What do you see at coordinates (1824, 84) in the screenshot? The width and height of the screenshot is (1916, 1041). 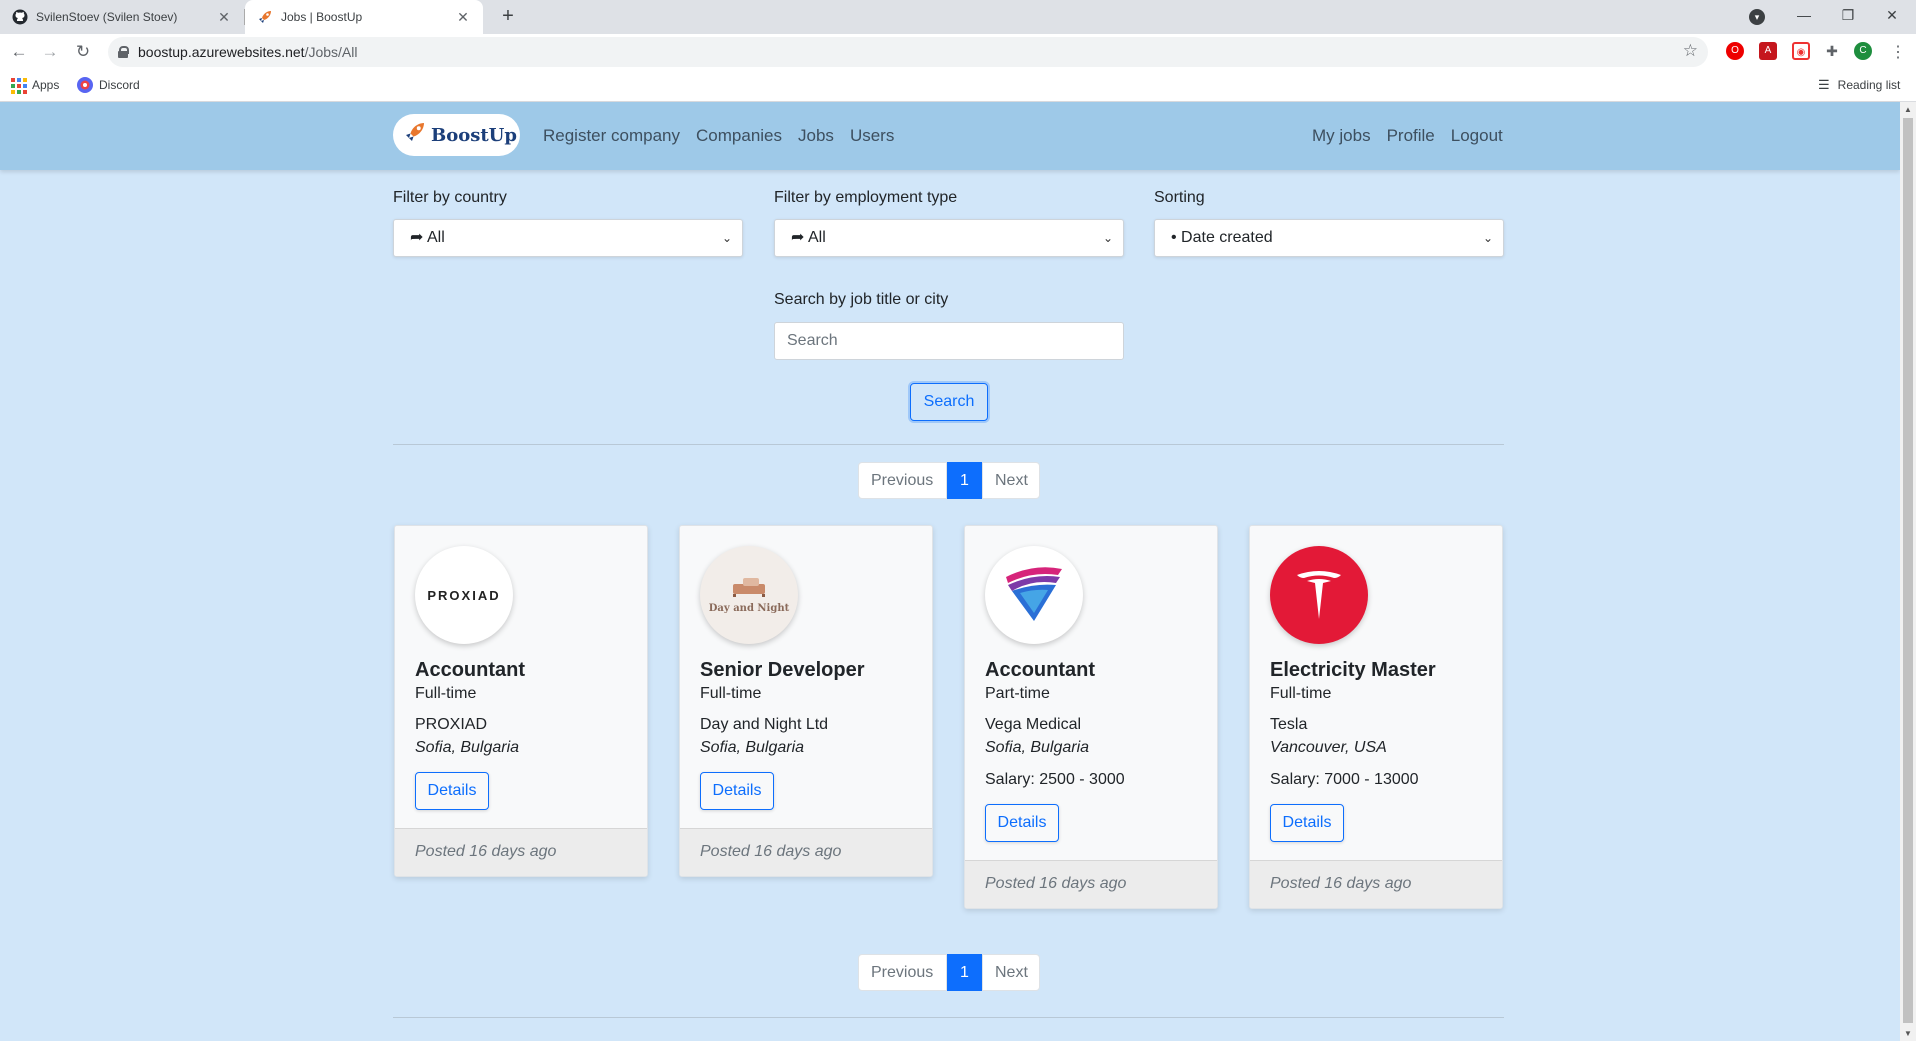 I see `reading-list-icon: ☰` at bounding box center [1824, 84].